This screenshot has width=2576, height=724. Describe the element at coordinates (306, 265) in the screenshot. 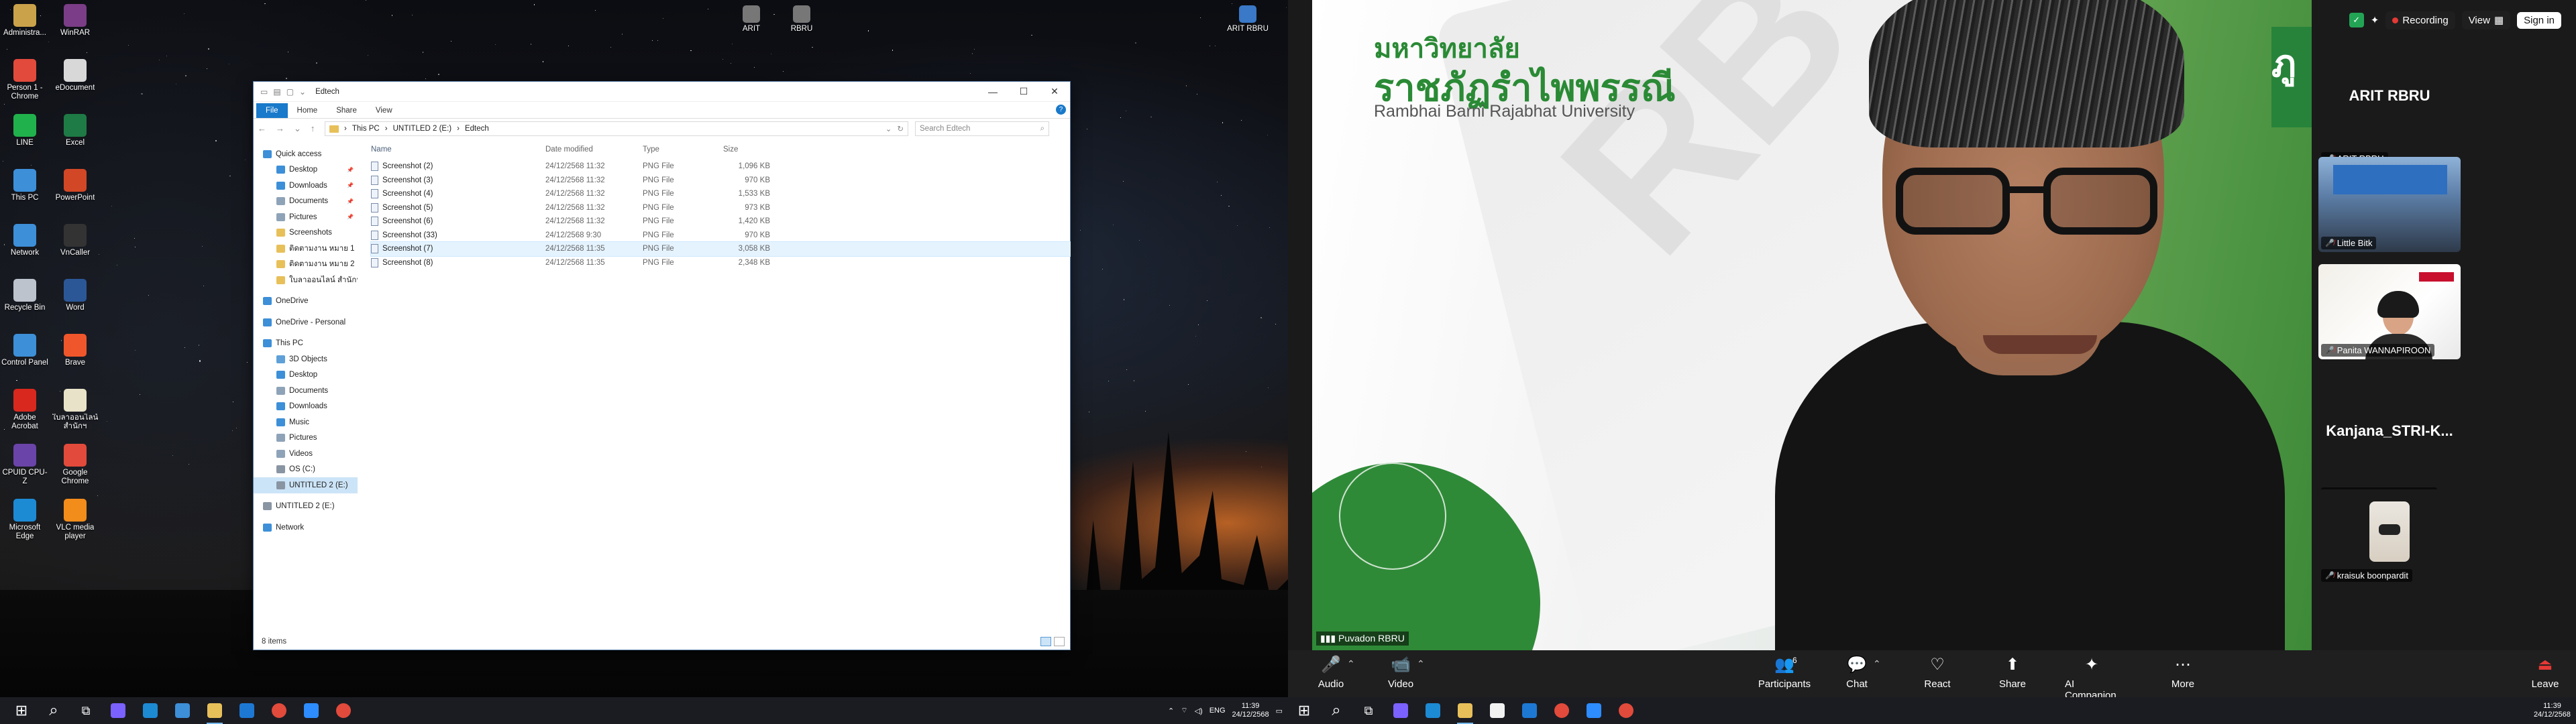

I see `nav-item: ติดตามงาน หมาย 2` at that location.